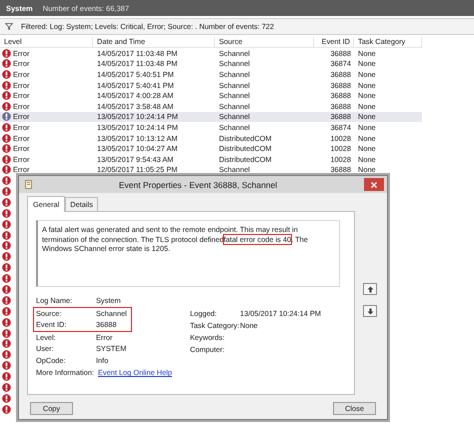  I want to click on up-arrow-icon, so click(370, 289).